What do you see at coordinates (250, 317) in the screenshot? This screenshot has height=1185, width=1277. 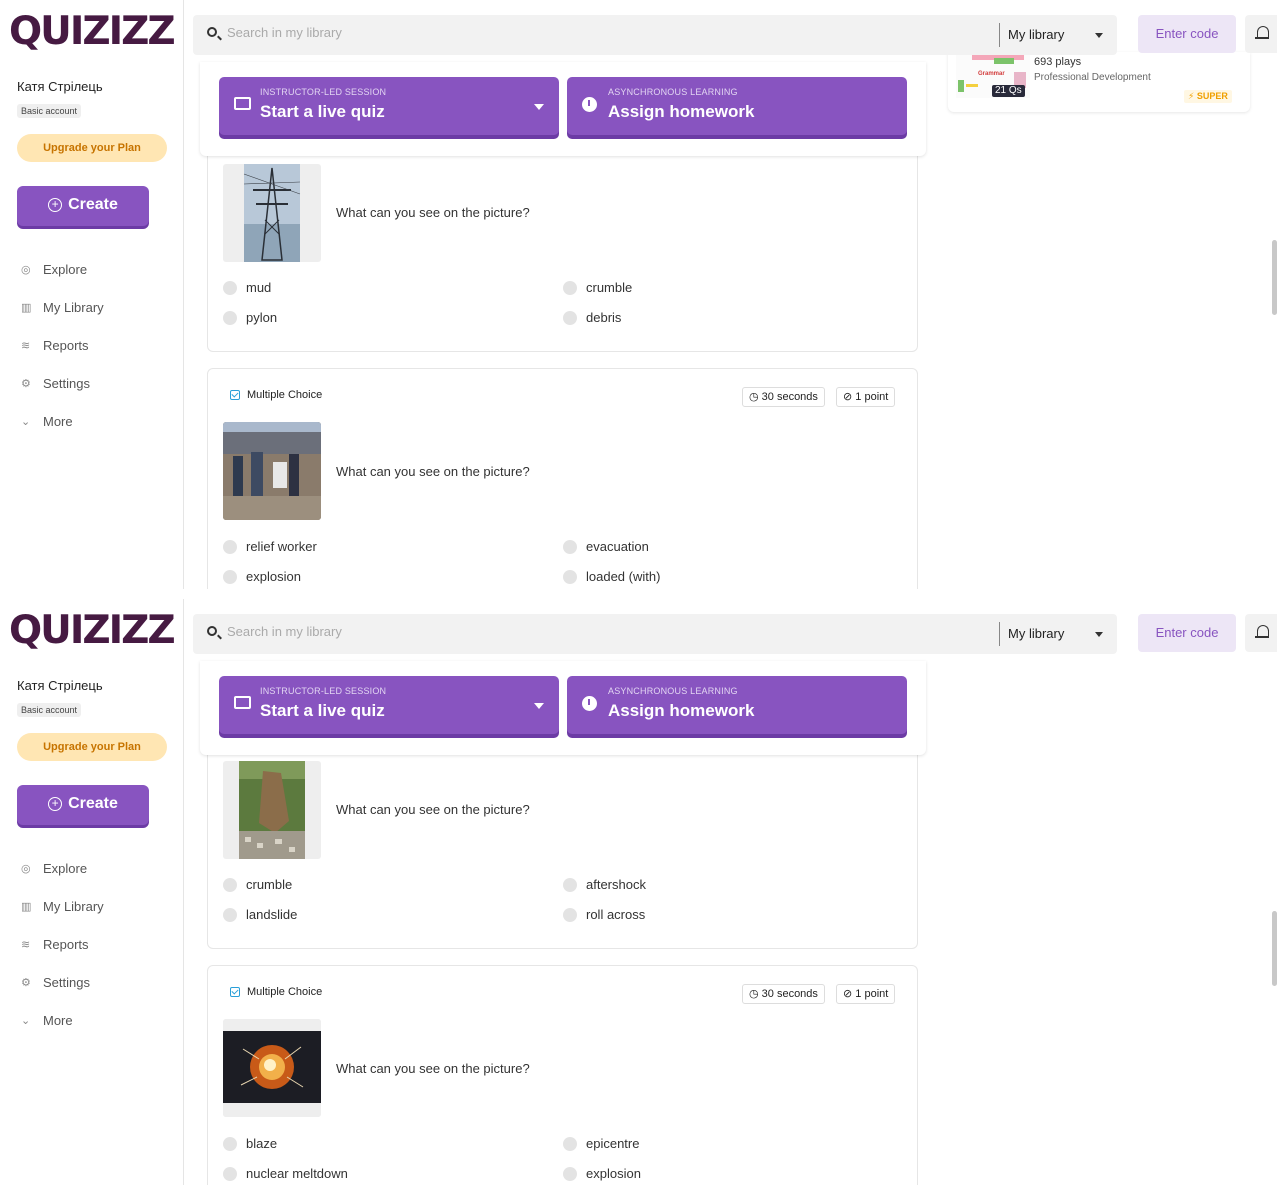 I see `answer-option: pylon` at bounding box center [250, 317].